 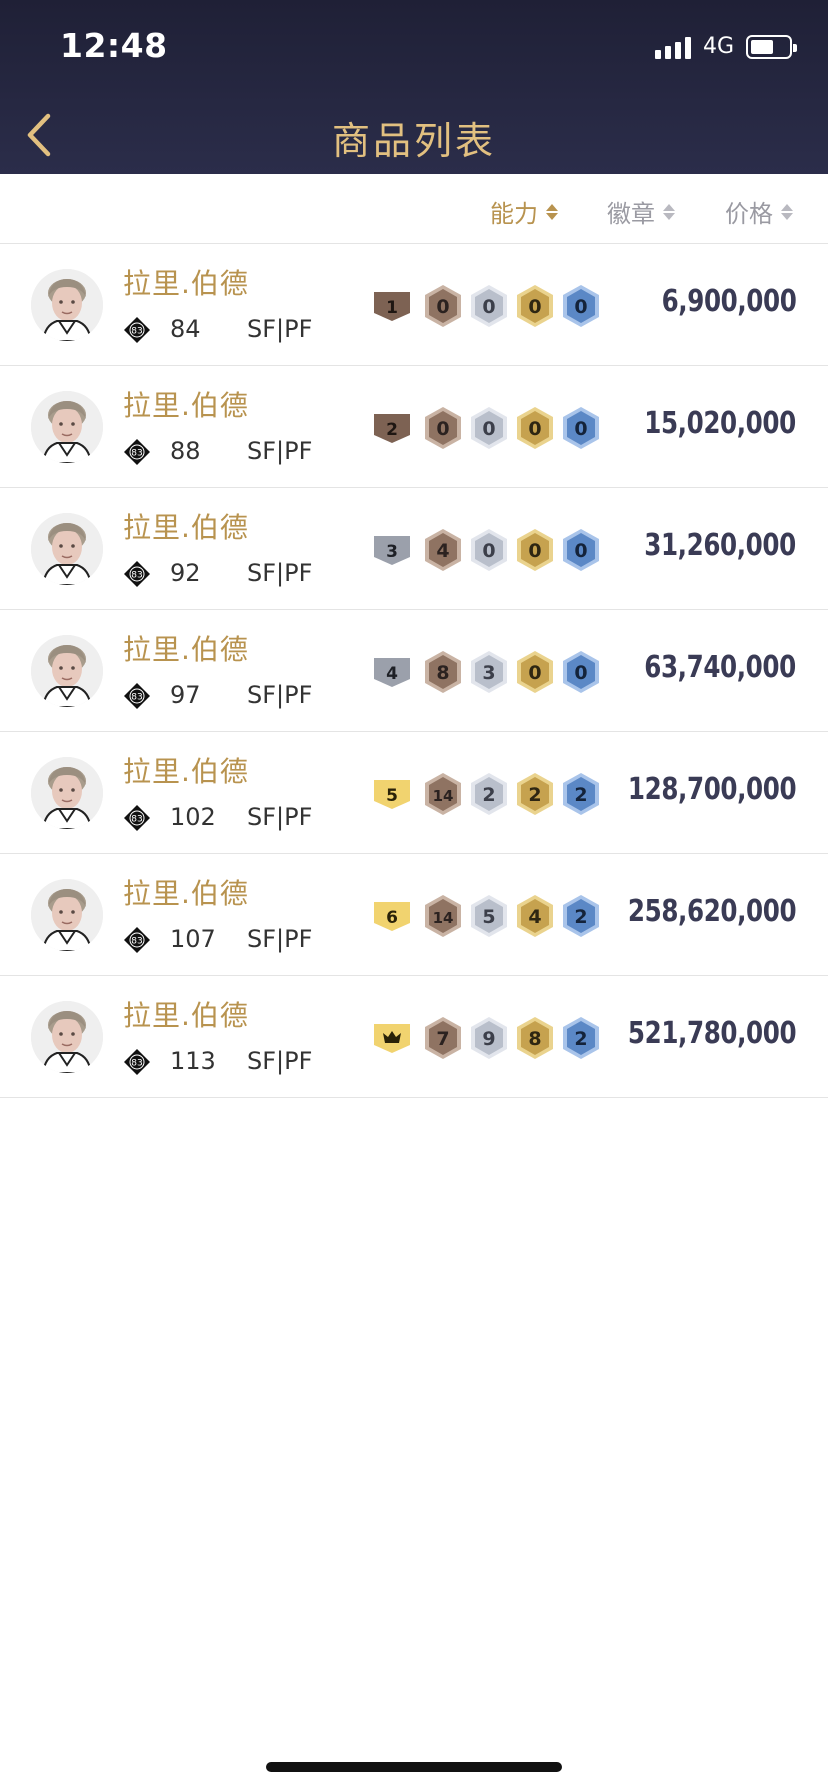 What do you see at coordinates (392, 552) in the screenshot?
I see `level-number: 3` at bounding box center [392, 552].